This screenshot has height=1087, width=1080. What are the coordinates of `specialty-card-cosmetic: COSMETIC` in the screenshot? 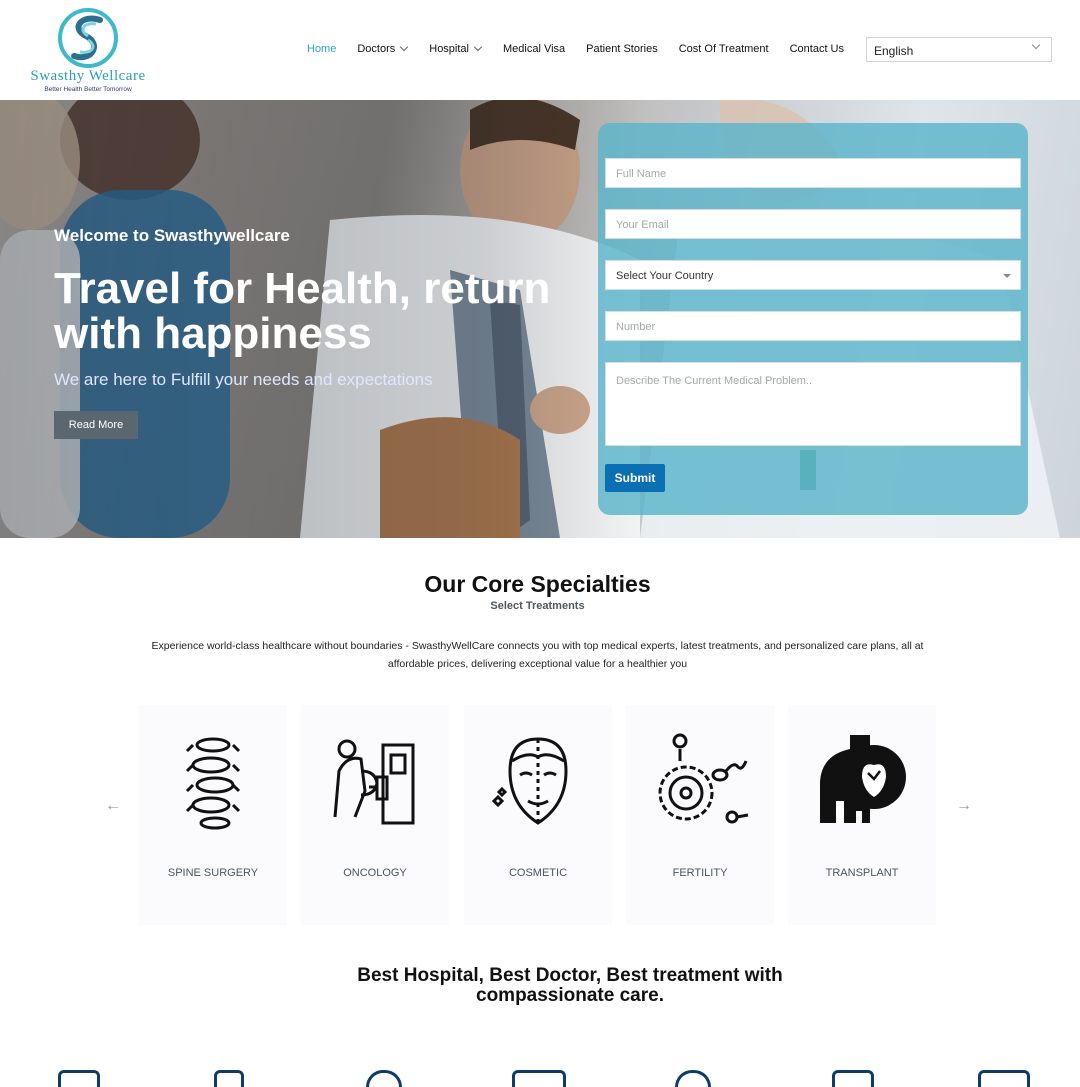 It's located at (538, 815).